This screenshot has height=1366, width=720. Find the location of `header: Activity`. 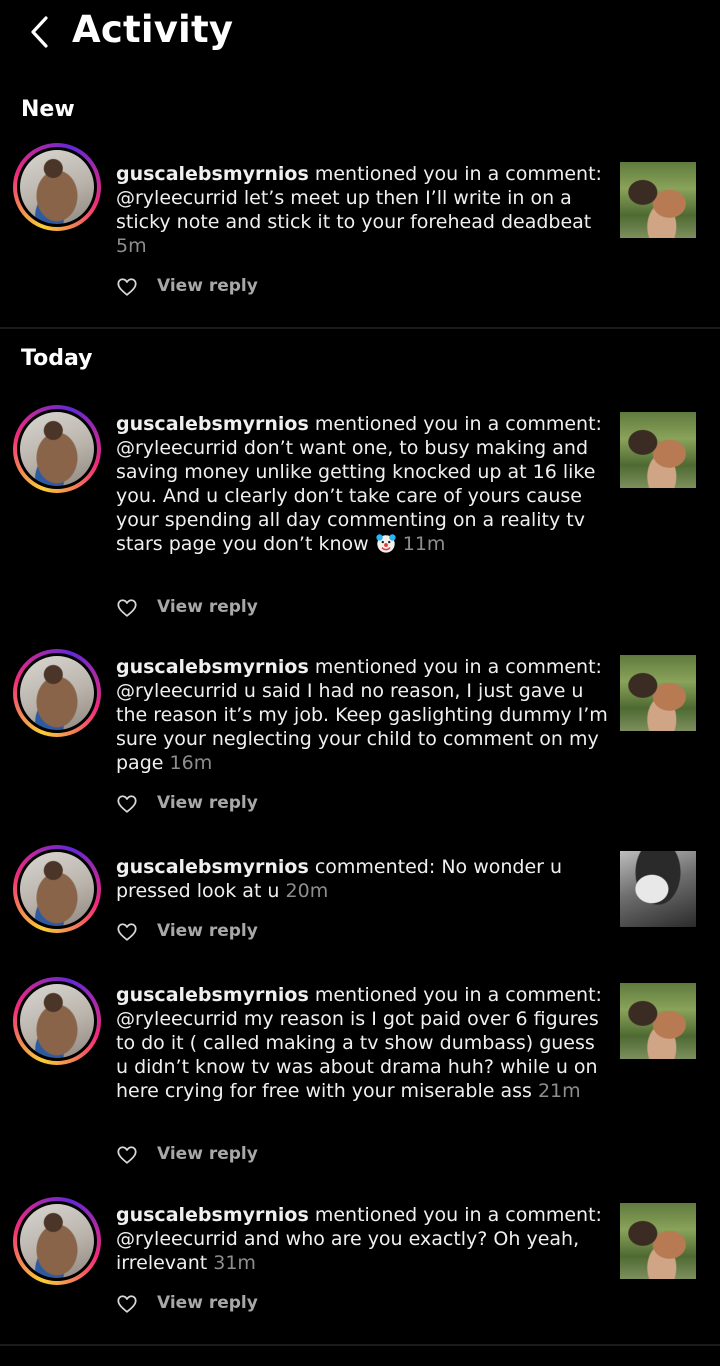

header: Activity is located at coordinates (360, 35).